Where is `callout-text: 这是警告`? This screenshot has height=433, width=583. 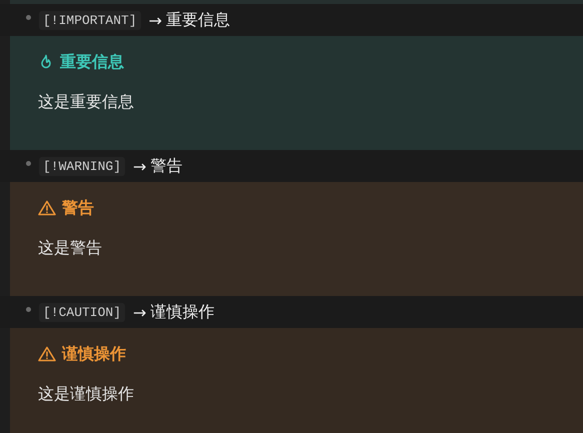 callout-text: 这是警告 is located at coordinates (70, 248).